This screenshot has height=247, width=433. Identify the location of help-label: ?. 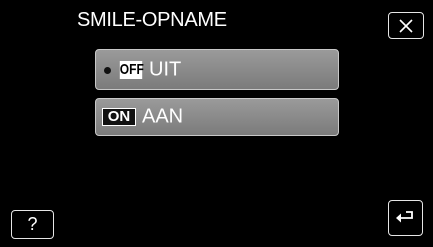
(32, 224).